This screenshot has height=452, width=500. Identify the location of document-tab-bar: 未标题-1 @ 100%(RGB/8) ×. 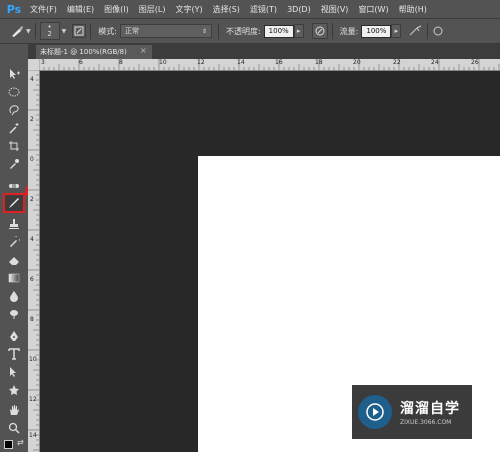
(264, 51).